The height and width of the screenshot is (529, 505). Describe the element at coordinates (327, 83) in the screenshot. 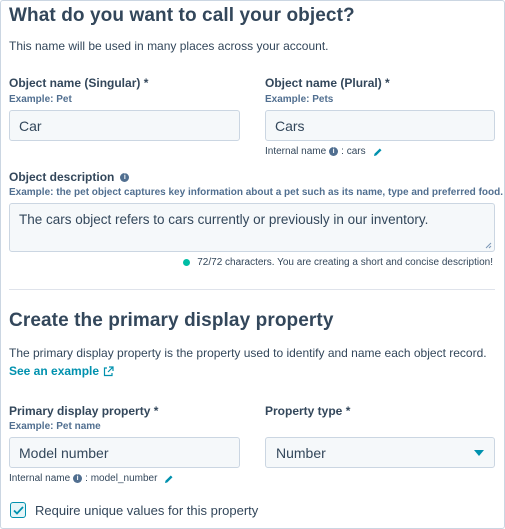

I see `plural-name-label: Object name (Plural) *` at that location.